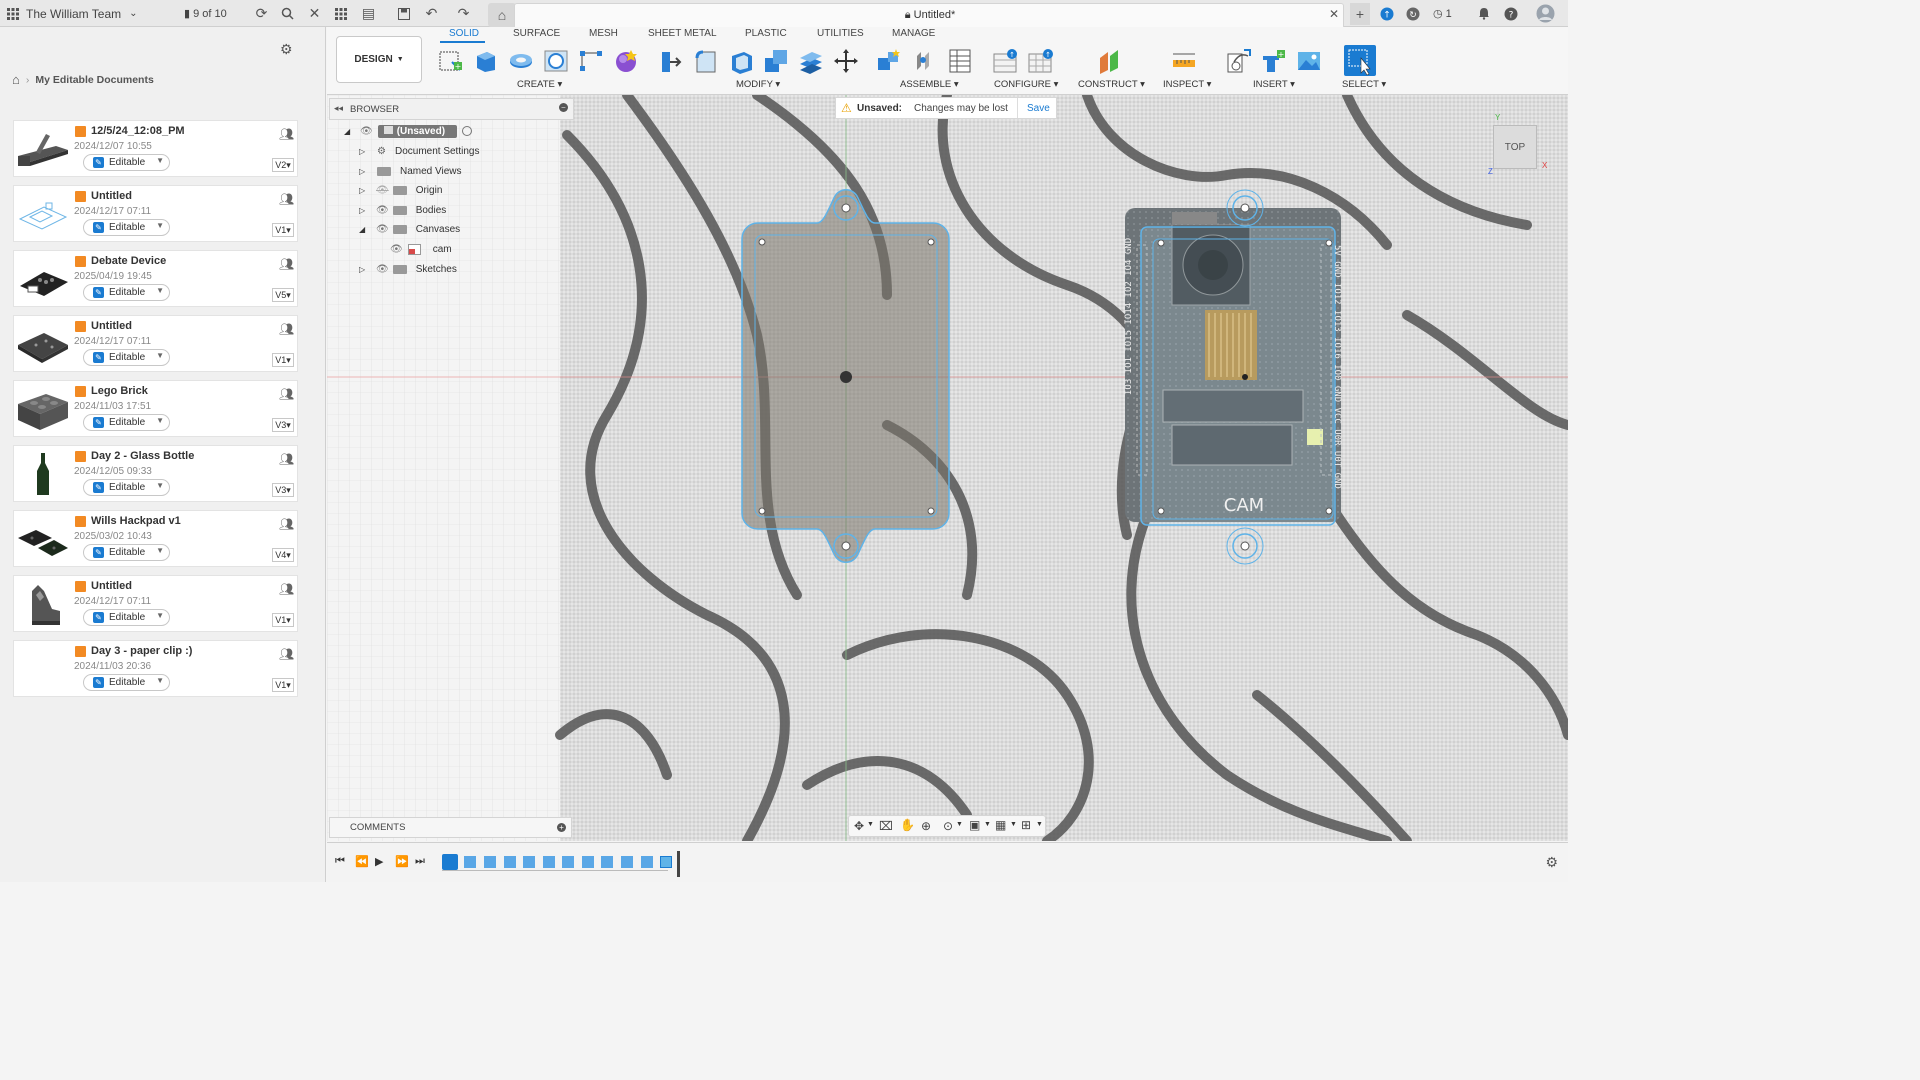 This screenshot has width=1920, height=1080. What do you see at coordinates (845, 376) in the screenshot?
I see `enclosure-plate` at bounding box center [845, 376].